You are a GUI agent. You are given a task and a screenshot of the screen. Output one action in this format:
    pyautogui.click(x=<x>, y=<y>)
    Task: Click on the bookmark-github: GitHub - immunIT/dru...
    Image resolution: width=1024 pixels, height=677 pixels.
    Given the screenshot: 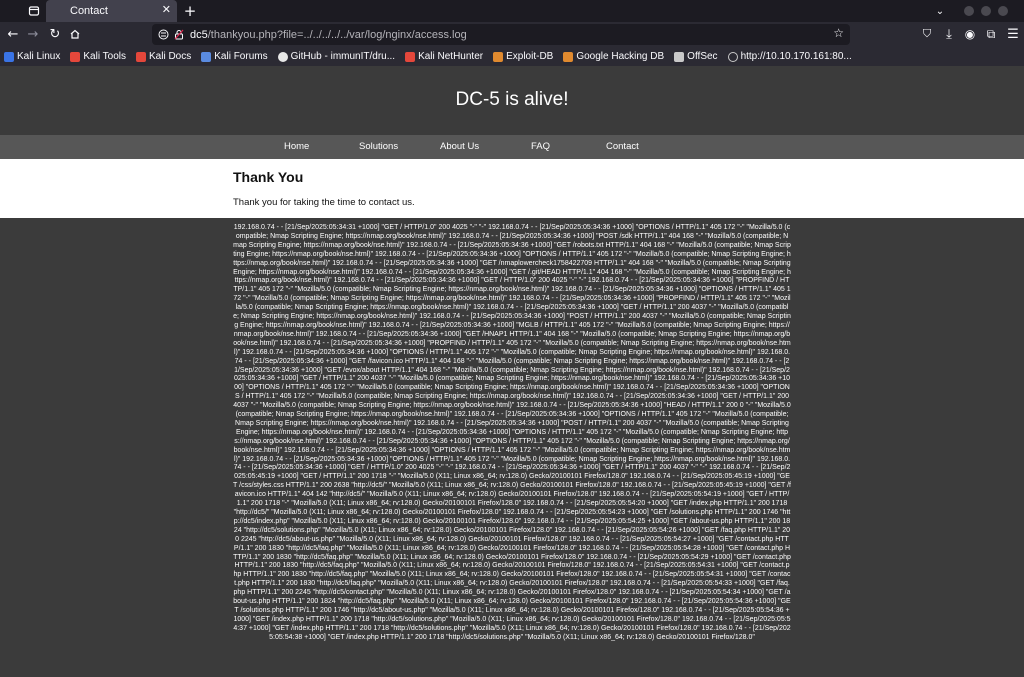 What is the action you would take?
    pyautogui.click(x=336, y=56)
    